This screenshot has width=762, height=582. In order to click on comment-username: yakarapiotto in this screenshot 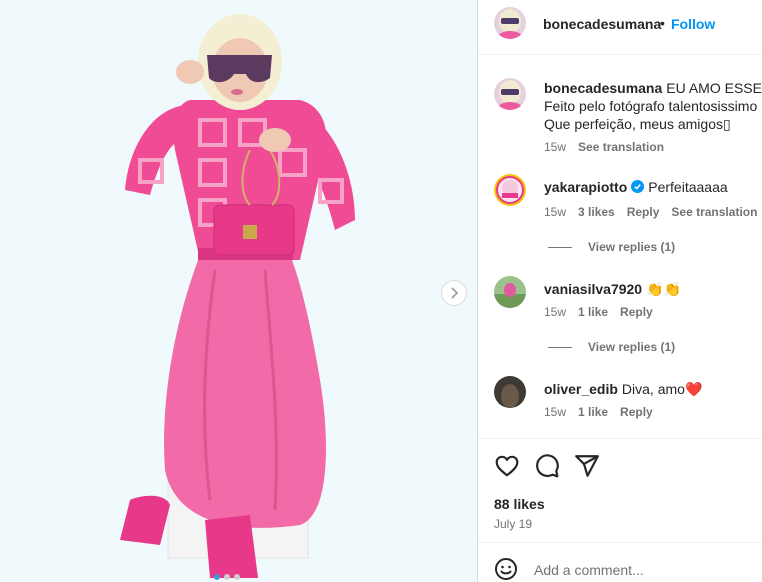, I will do `click(585, 187)`.